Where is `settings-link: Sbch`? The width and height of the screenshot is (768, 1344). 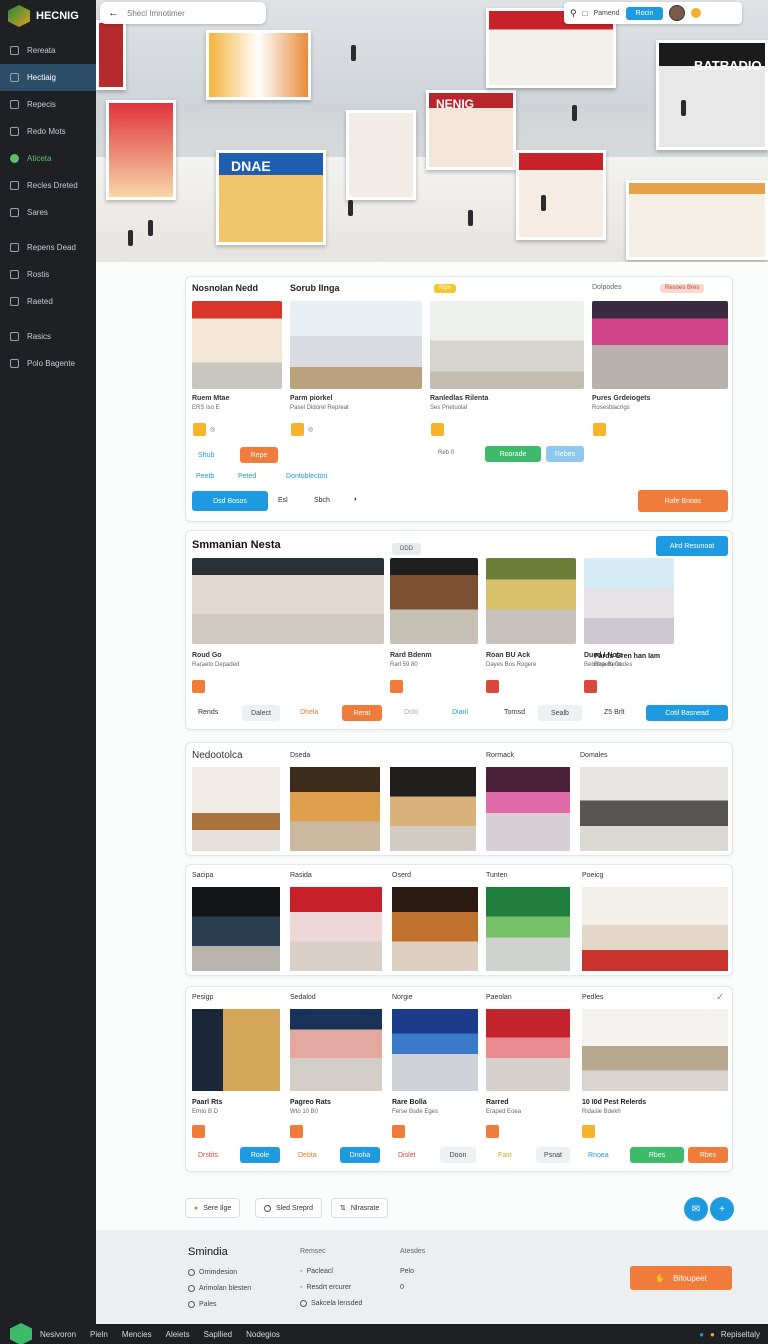
settings-link: Sbch is located at coordinates (322, 500).